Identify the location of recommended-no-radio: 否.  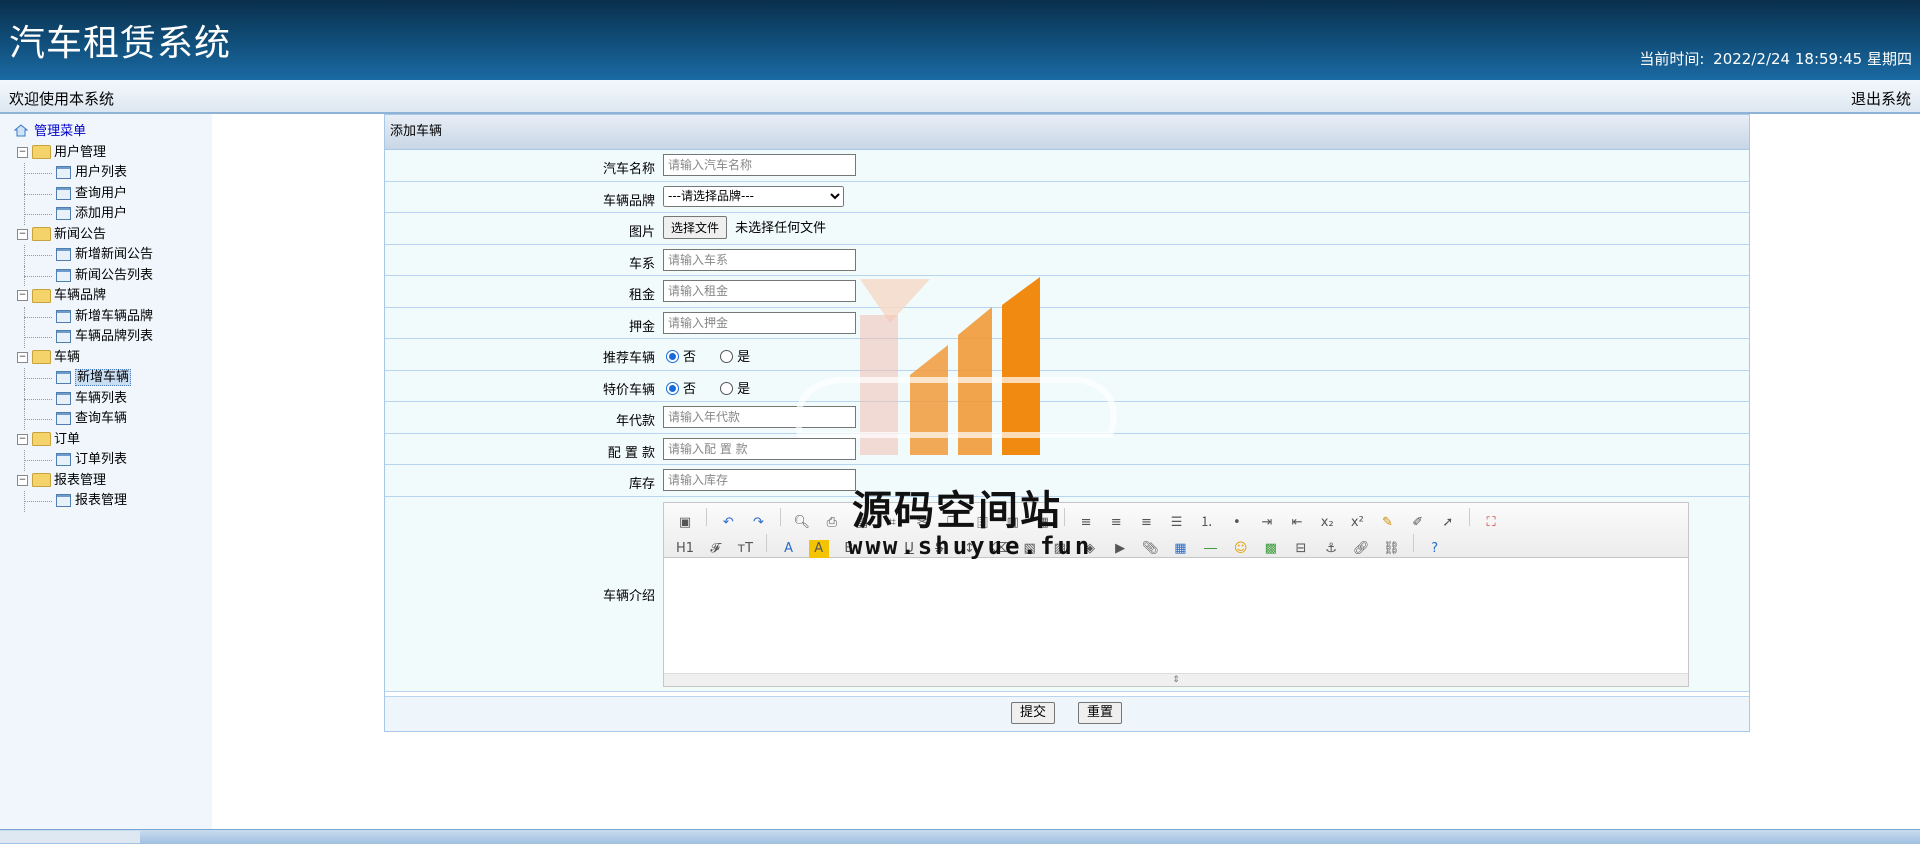
(681, 355).